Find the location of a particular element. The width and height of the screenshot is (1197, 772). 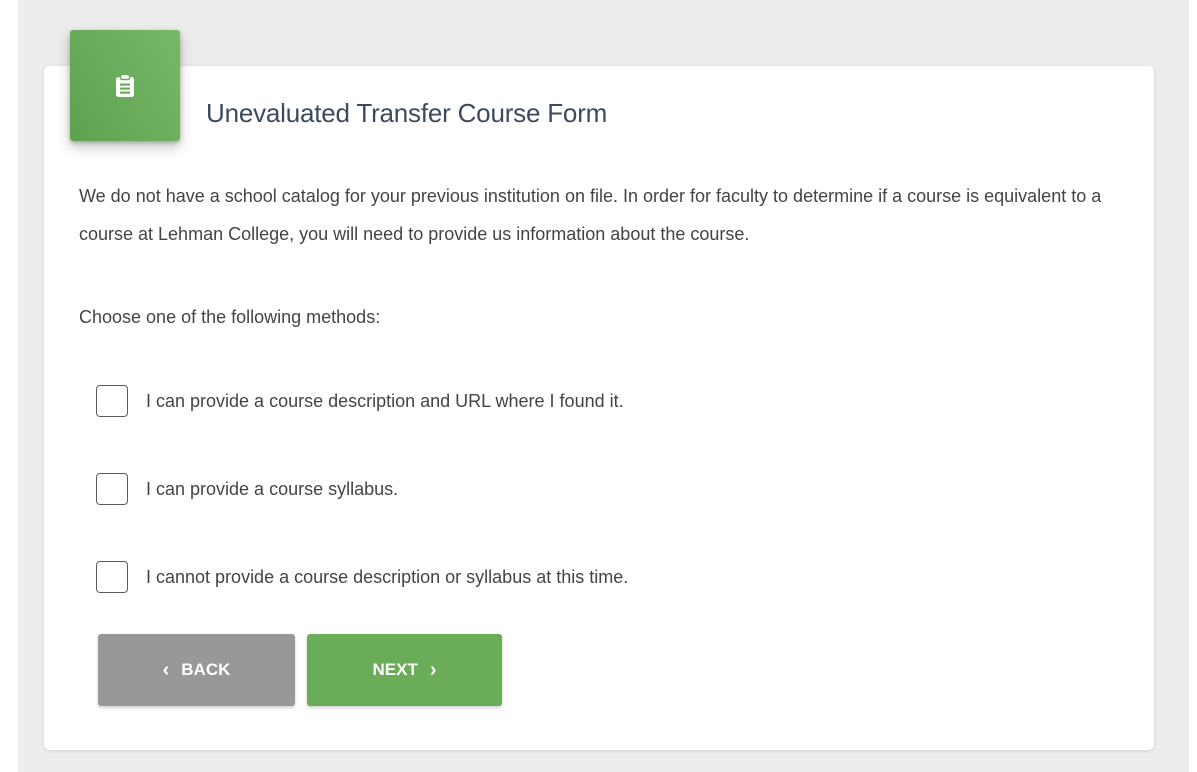

chevron-left-icon: ‹ is located at coordinates (166, 670).